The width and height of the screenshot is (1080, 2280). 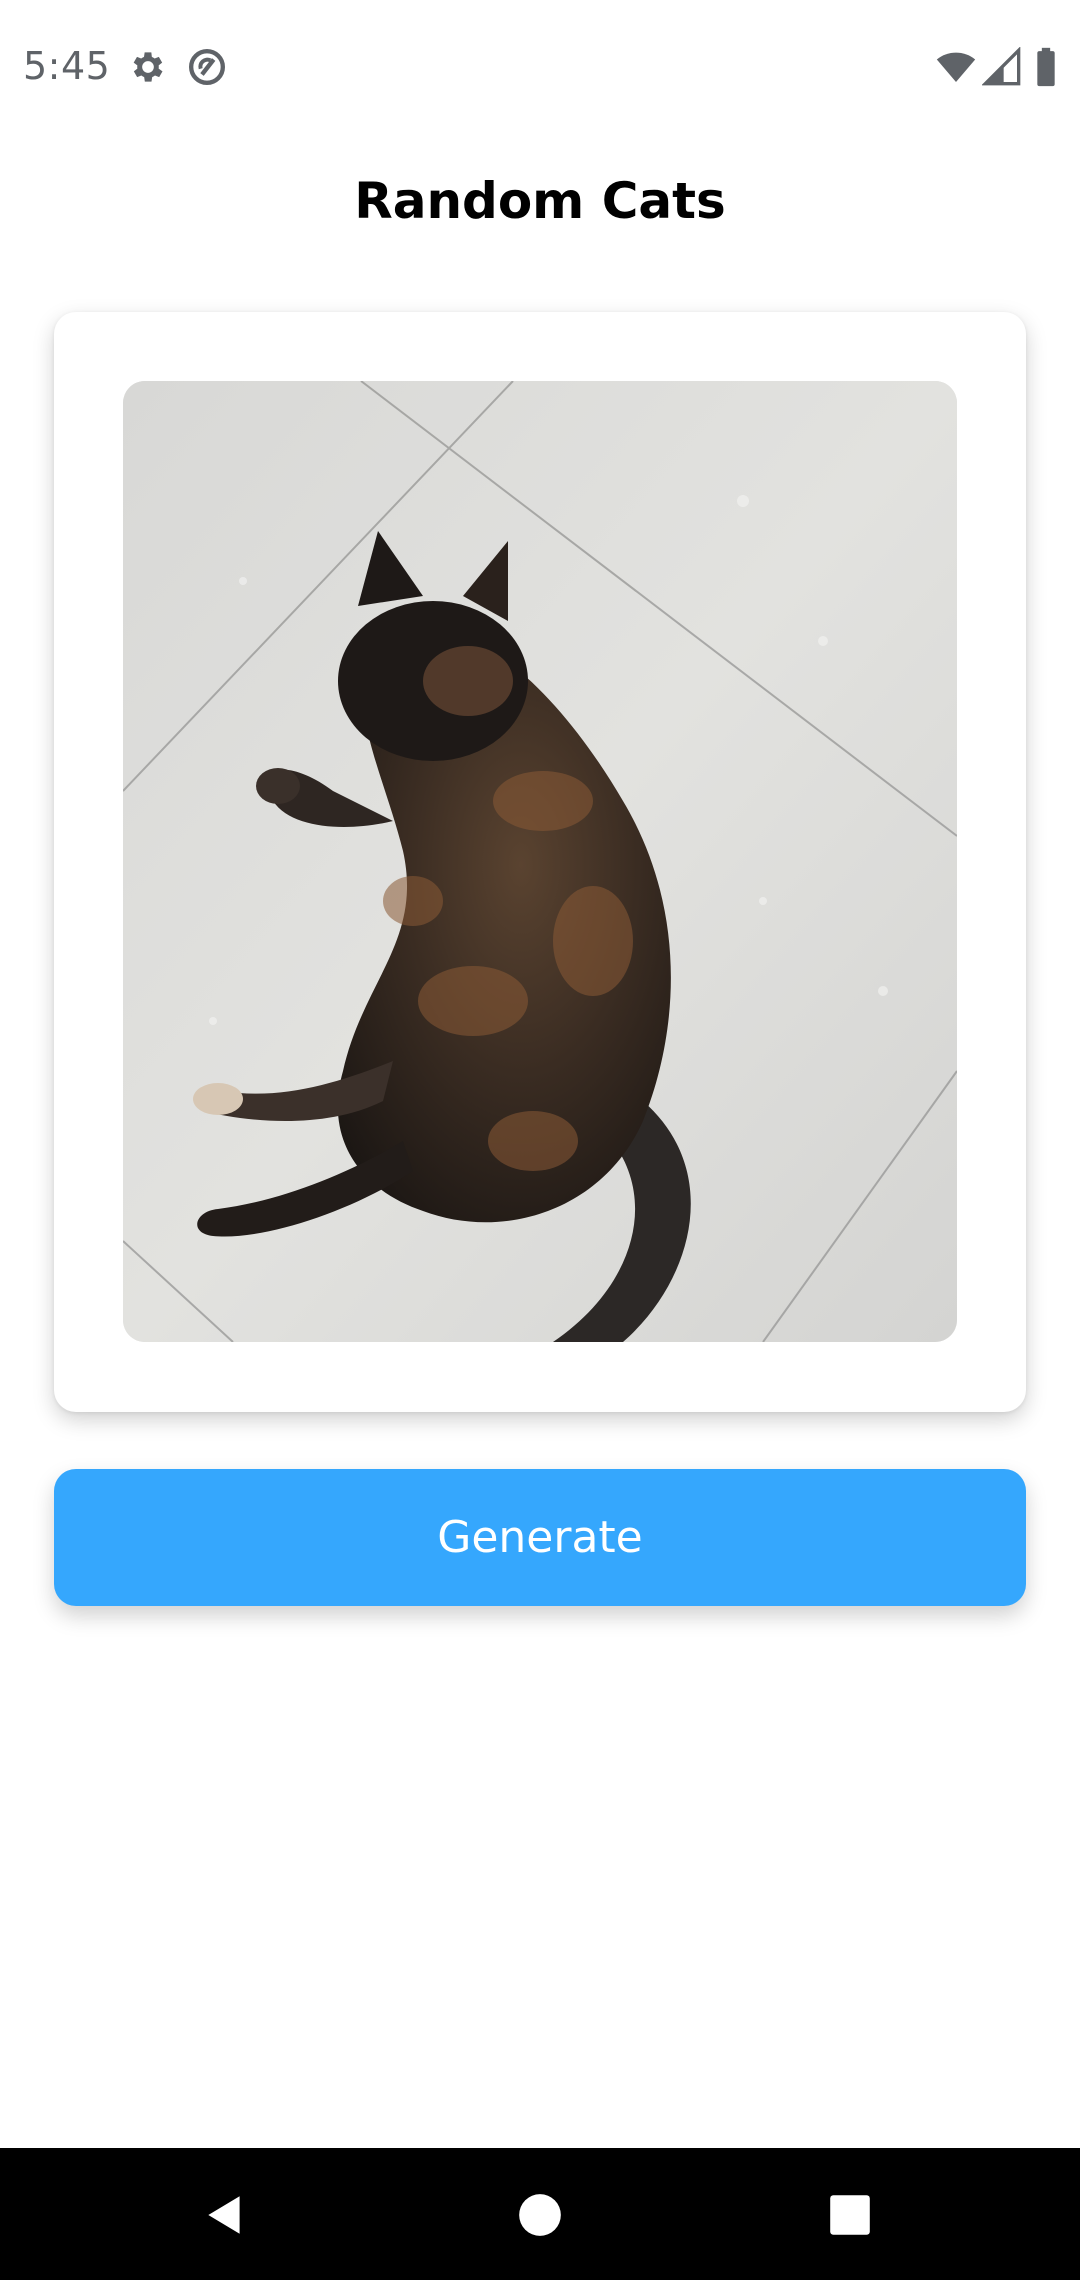 What do you see at coordinates (1002, 67) in the screenshot?
I see `cell-signal-icon` at bounding box center [1002, 67].